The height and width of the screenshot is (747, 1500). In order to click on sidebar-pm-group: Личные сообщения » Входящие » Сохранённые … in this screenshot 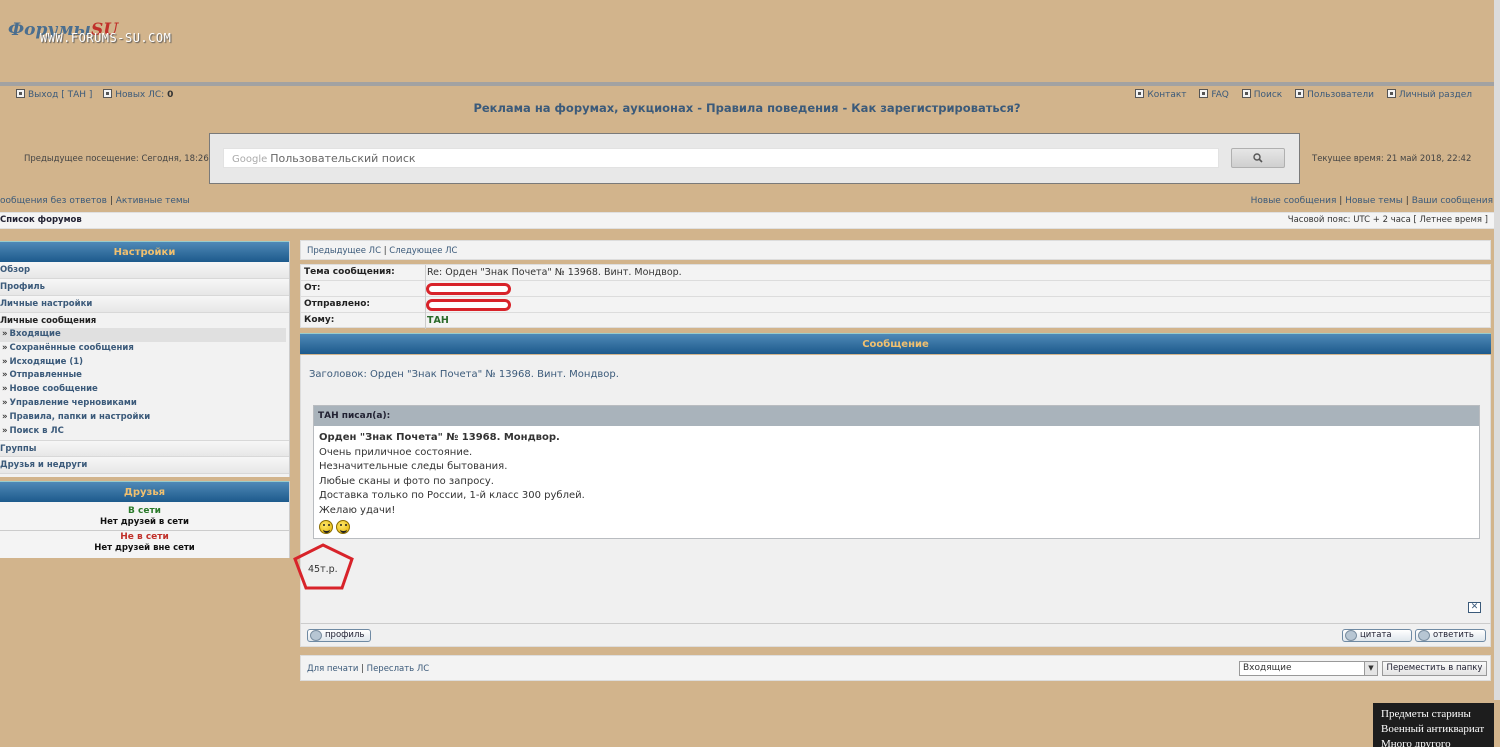, I will do `click(144, 376)`.